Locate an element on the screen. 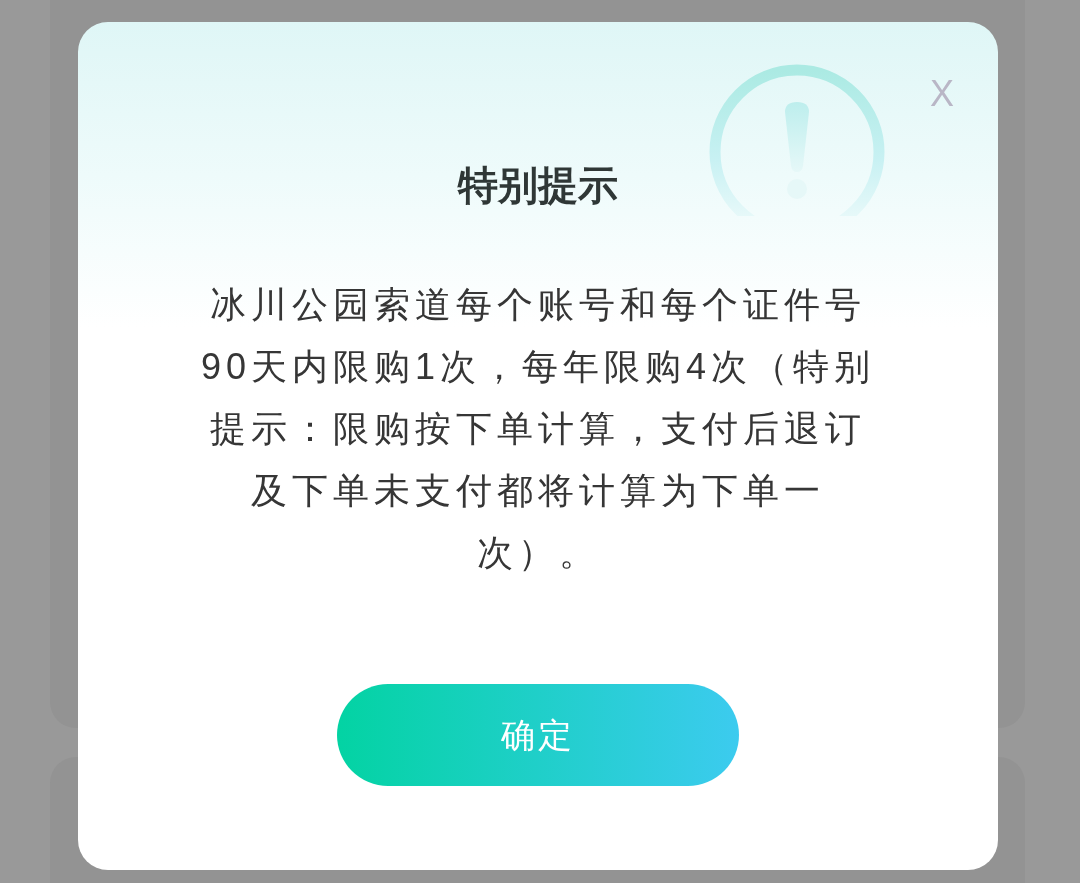 The width and height of the screenshot is (1080, 883). confirm-button: 确定 is located at coordinates (538, 735).